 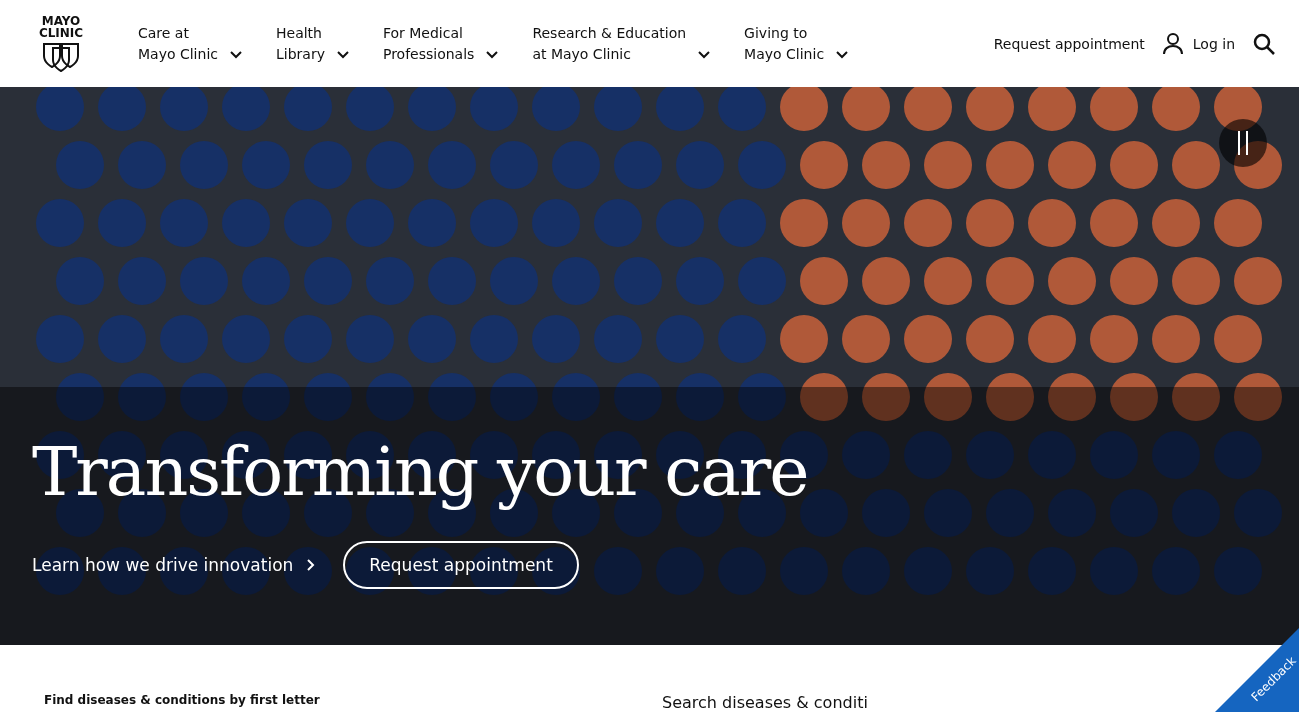 What do you see at coordinates (182, 701) in the screenshot?
I see `section-heading: Find diseases & conditions by first letter` at bounding box center [182, 701].